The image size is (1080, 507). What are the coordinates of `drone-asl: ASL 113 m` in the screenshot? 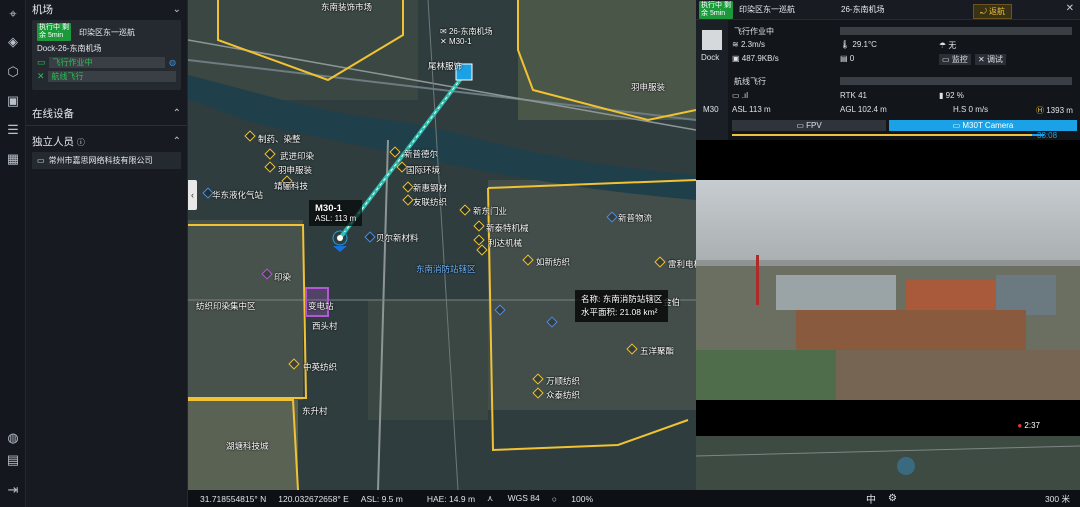 It's located at (751, 109).